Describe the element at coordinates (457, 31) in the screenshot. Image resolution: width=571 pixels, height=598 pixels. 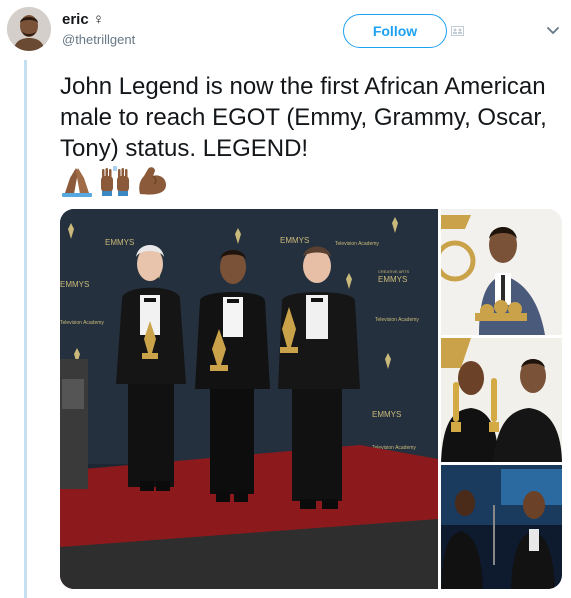
I see `follow-people-icon` at that location.